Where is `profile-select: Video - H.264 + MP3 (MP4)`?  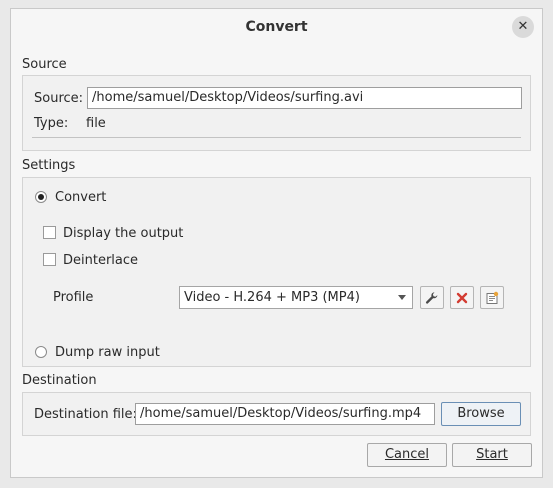
profile-select: Video - H.264 + MP3 (MP4) is located at coordinates (296, 297).